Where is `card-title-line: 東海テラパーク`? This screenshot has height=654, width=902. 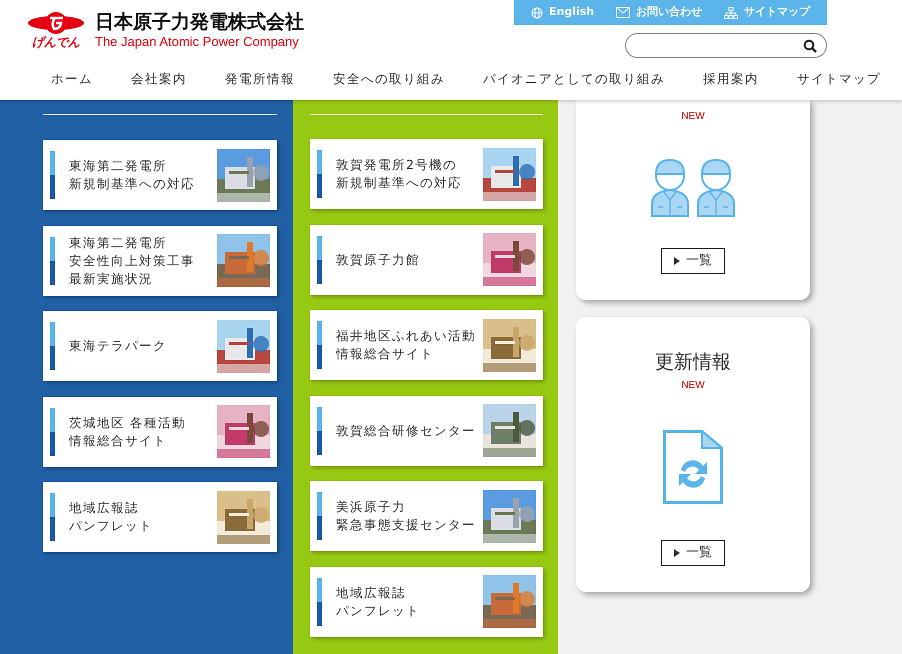
card-title-line: 東海テラパーク is located at coordinates (118, 346).